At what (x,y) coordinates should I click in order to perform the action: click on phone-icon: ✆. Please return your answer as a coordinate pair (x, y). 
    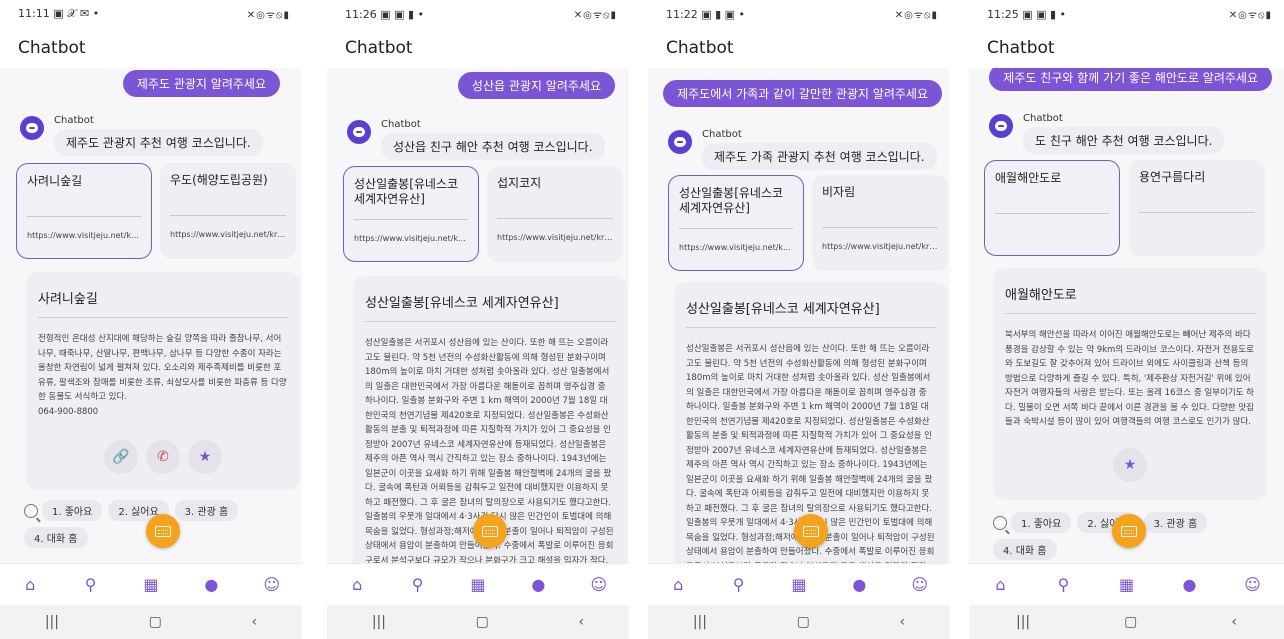
    Looking at the image, I should click on (163, 457).